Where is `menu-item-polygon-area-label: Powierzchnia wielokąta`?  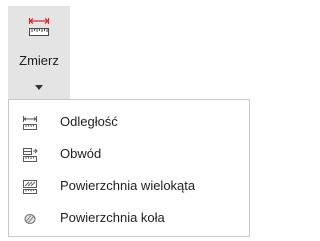 menu-item-polygon-area-label: Powierzchnia wielokąta is located at coordinates (128, 185).